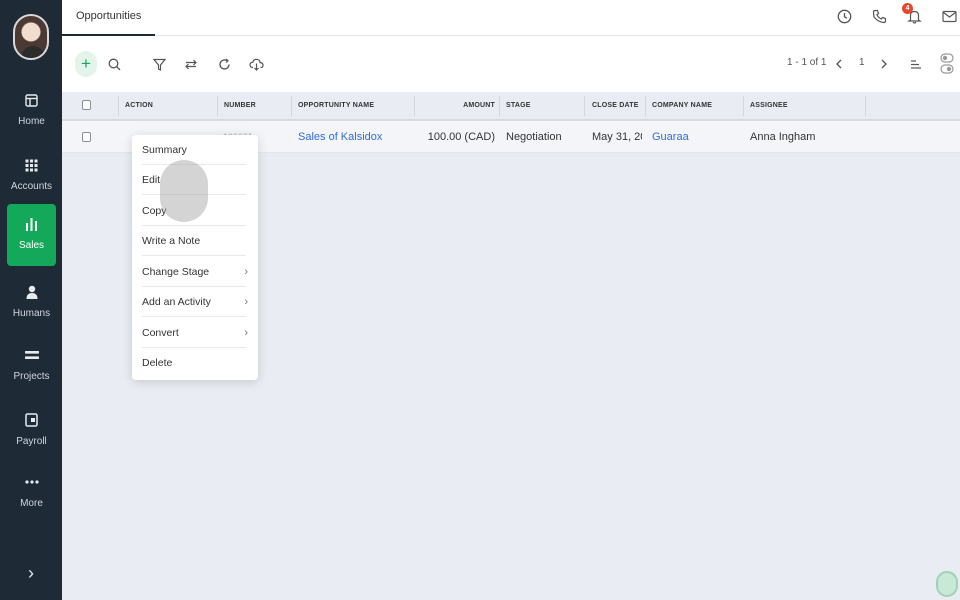  I want to click on cell-opportunity-name: Sales of Kalsidox, so click(340, 137).